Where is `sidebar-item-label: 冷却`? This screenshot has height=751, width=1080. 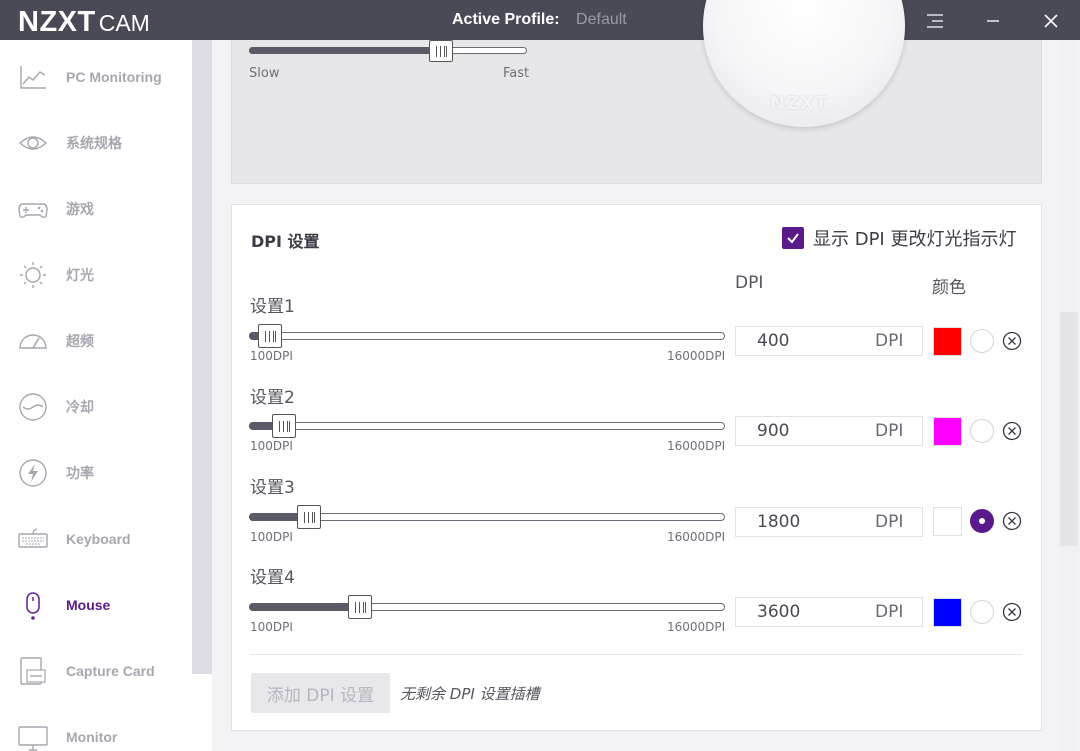 sidebar-item-label: 冷却 is located at coordinates (80, 407).